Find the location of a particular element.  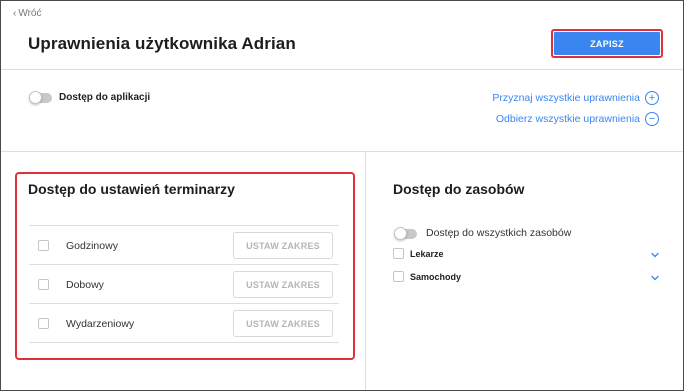

app-access-label: Dostęp do aplikacji is located at coordinates (105, 97).